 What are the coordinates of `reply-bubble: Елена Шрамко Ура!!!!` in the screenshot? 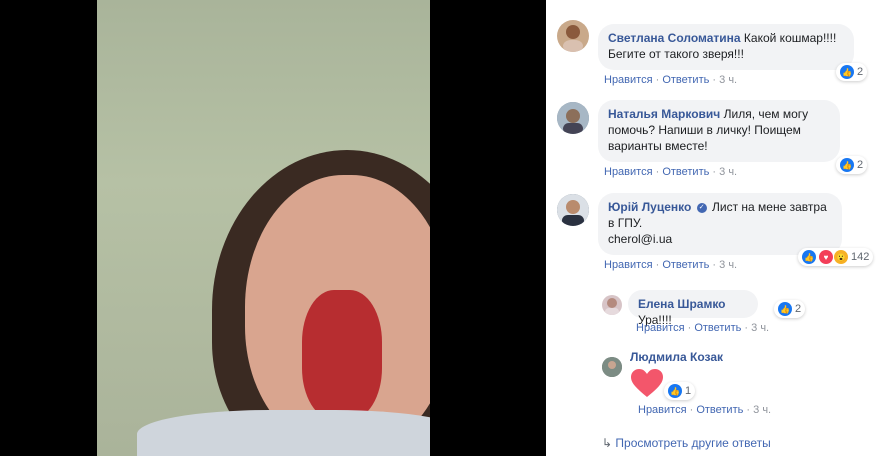 It's located at (693, 308).